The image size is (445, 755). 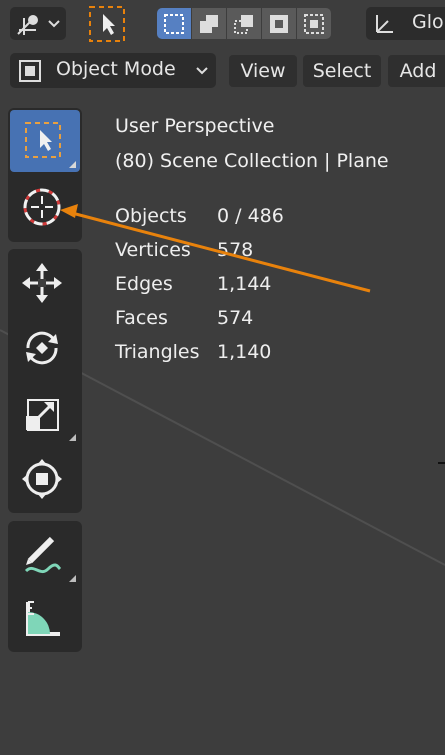 What do you see at coordinates (215, 248) in the screenshot?
I see `annotation-arrow` at bounding box center [215, 248].